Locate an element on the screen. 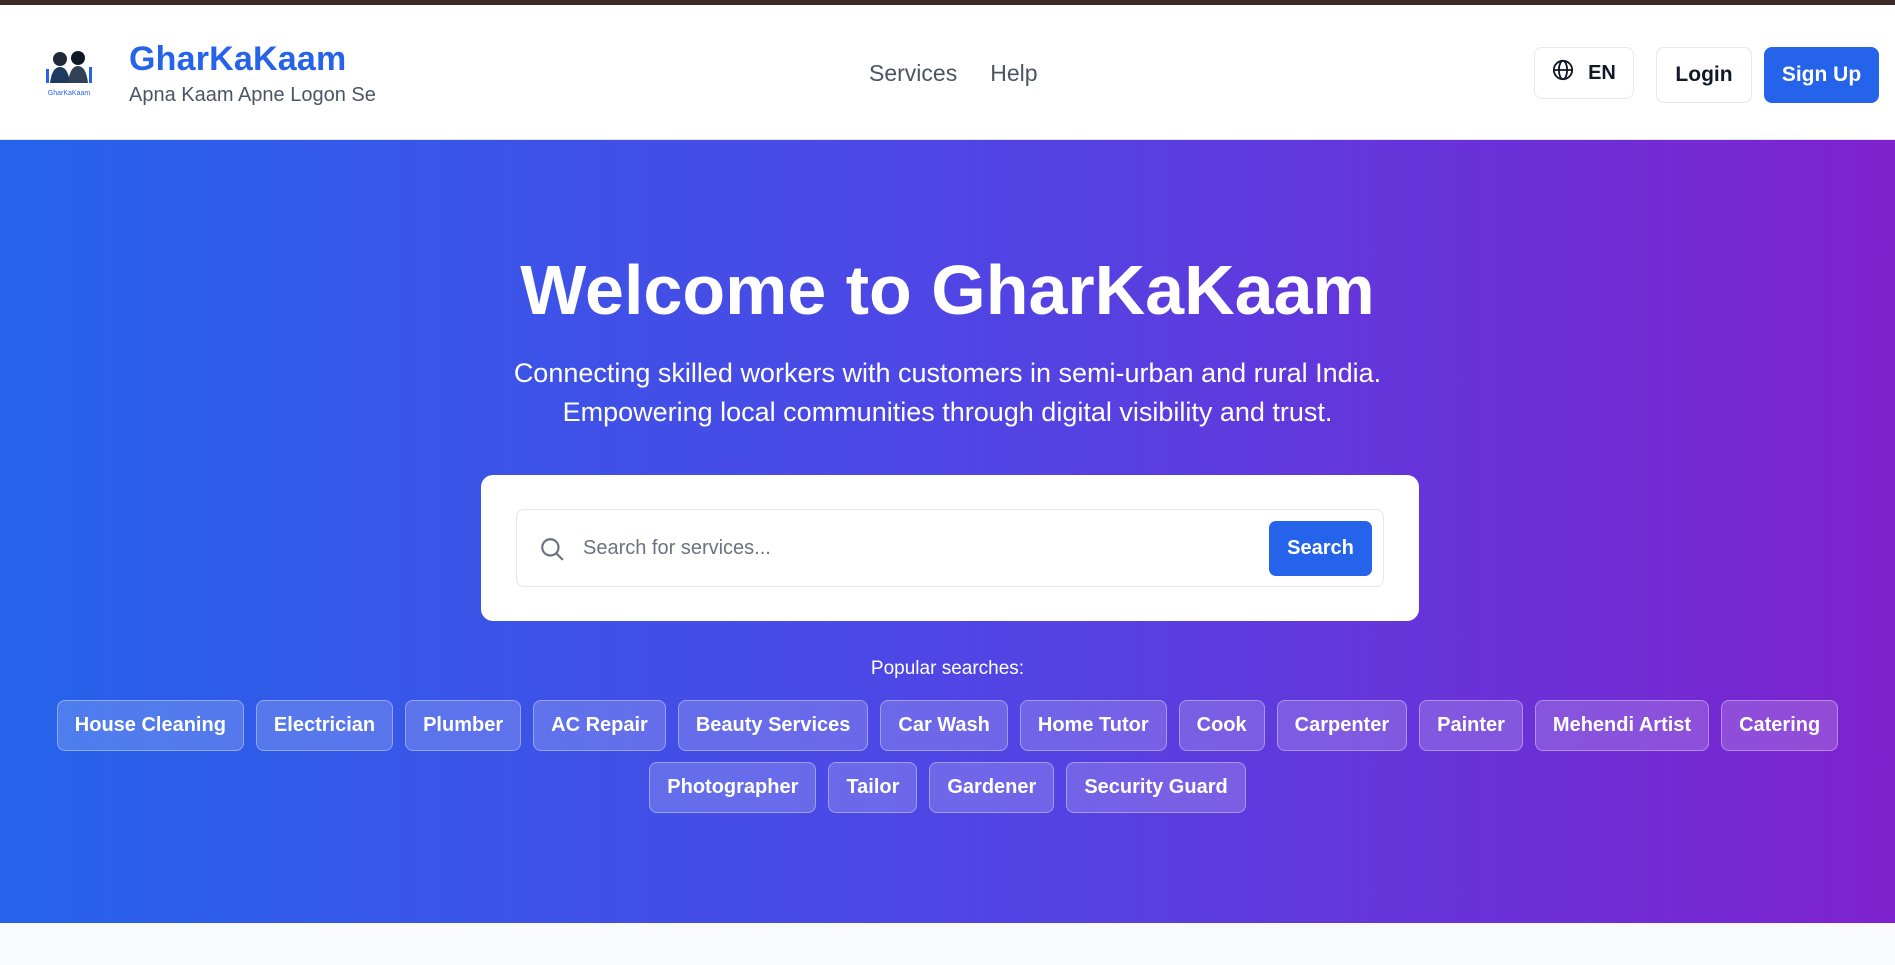 The image size is (1895, 965). popular-search-tag: Beauty Services is located at coordinates (773, 725).